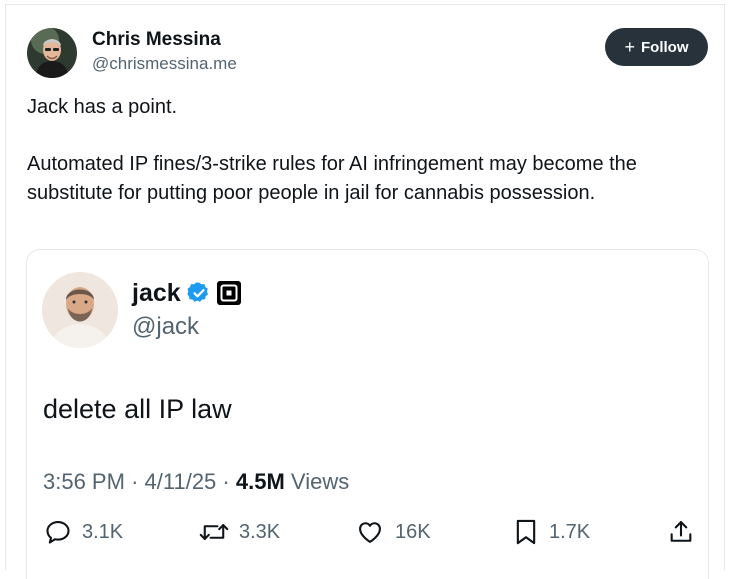 This screenshot has width=731, height=579. I want to click on author-handle: @chrismessina.me, so click(164, 64).